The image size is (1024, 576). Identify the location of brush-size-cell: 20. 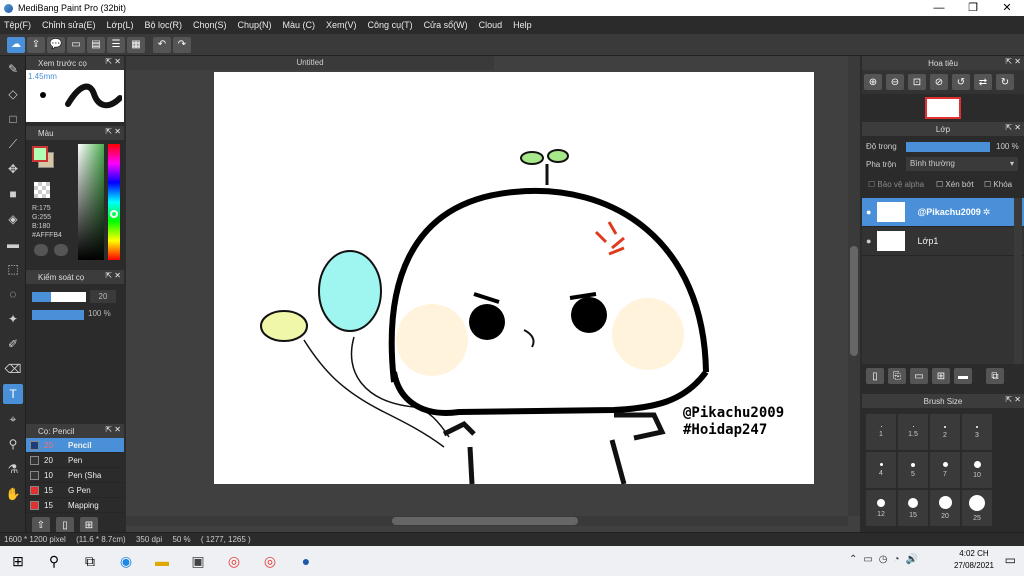
(945, 508).